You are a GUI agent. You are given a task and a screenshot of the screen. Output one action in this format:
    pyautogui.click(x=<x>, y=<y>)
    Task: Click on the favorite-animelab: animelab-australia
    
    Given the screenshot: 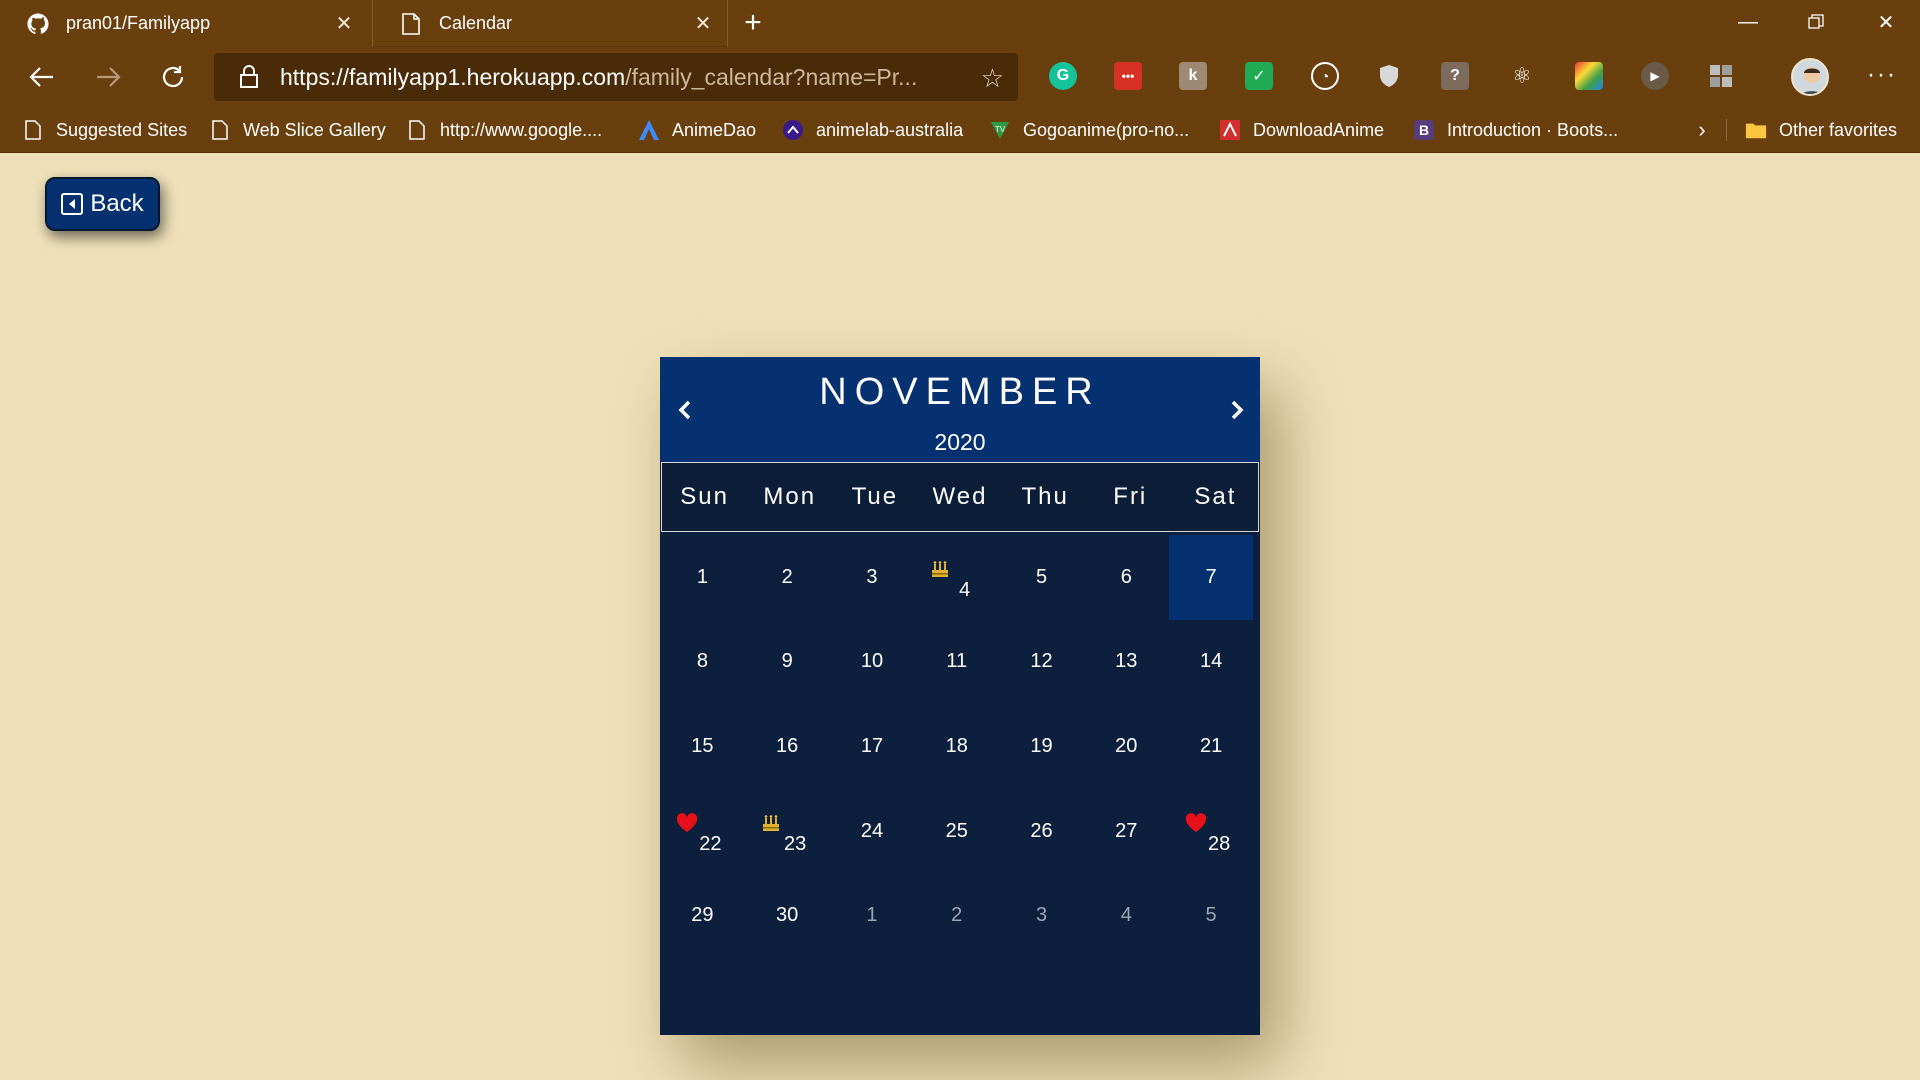 What is the action you would take?
    pyautogui.click(x=872, y=130)
    